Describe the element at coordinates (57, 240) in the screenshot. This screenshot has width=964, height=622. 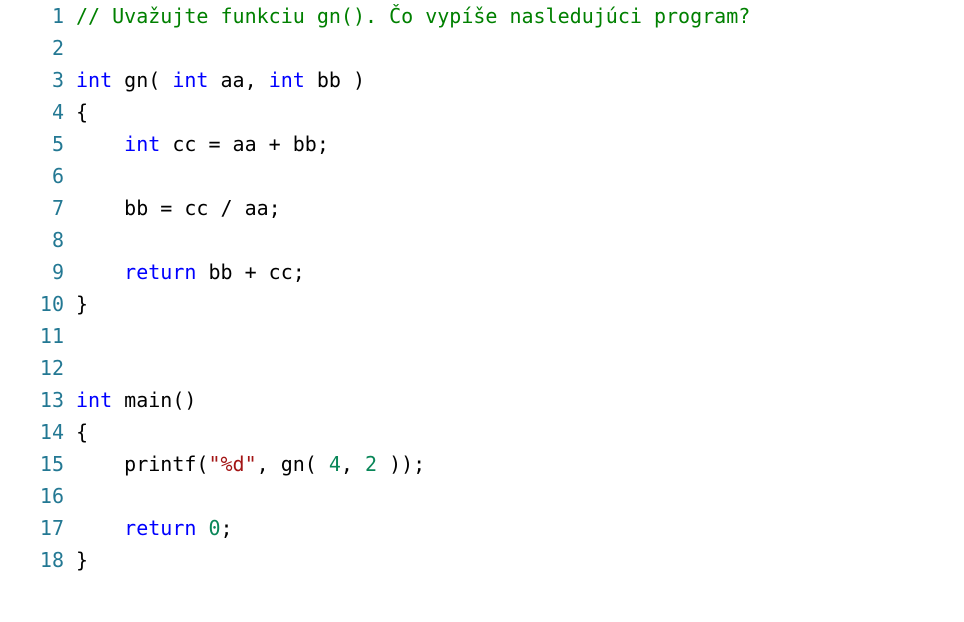
I see `line-number: 8` at that location.